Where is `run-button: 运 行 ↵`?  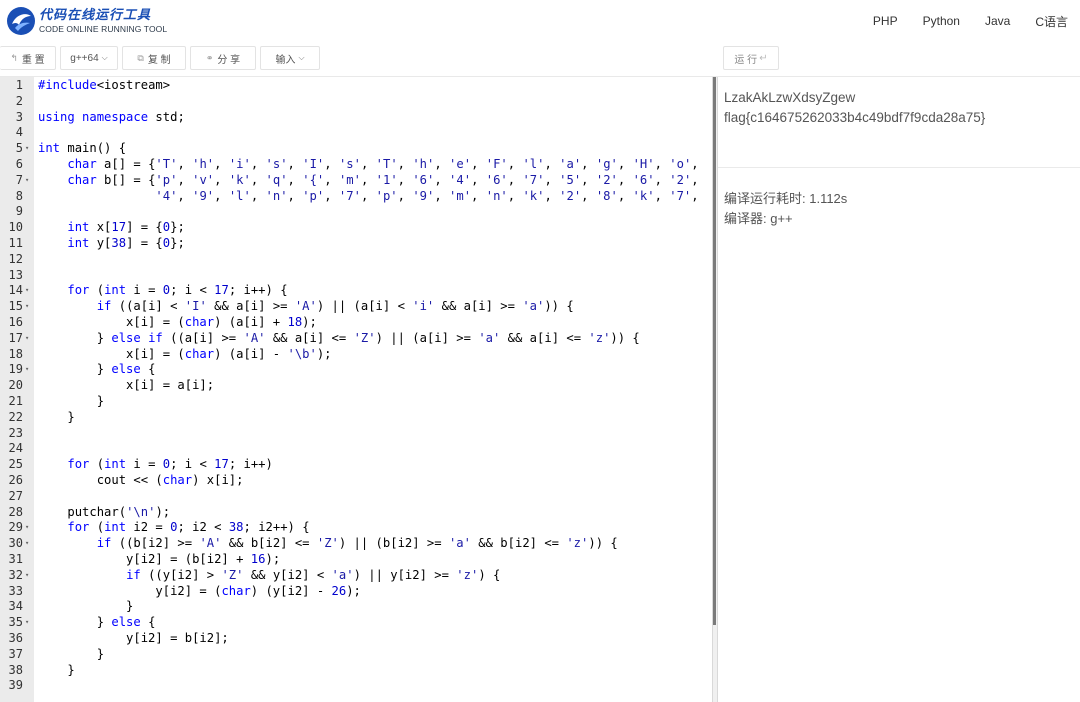
run-button: 运 行 ↵ is located at coordinates (751, 58).